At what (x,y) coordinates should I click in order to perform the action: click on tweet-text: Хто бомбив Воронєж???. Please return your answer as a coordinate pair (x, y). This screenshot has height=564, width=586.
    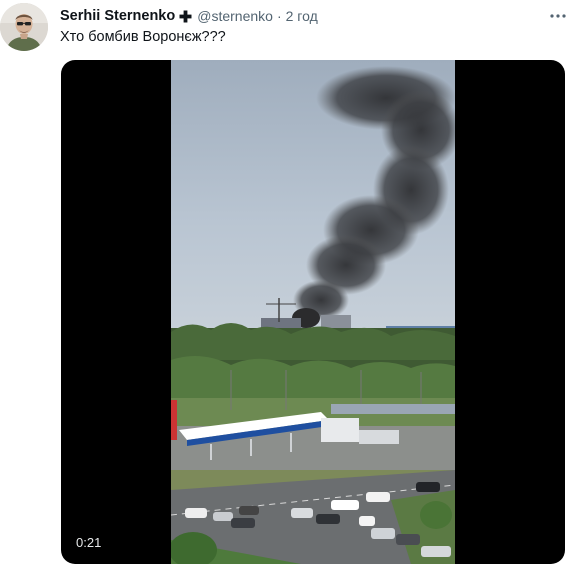
    Looking at the image, I should click on (143, 37).